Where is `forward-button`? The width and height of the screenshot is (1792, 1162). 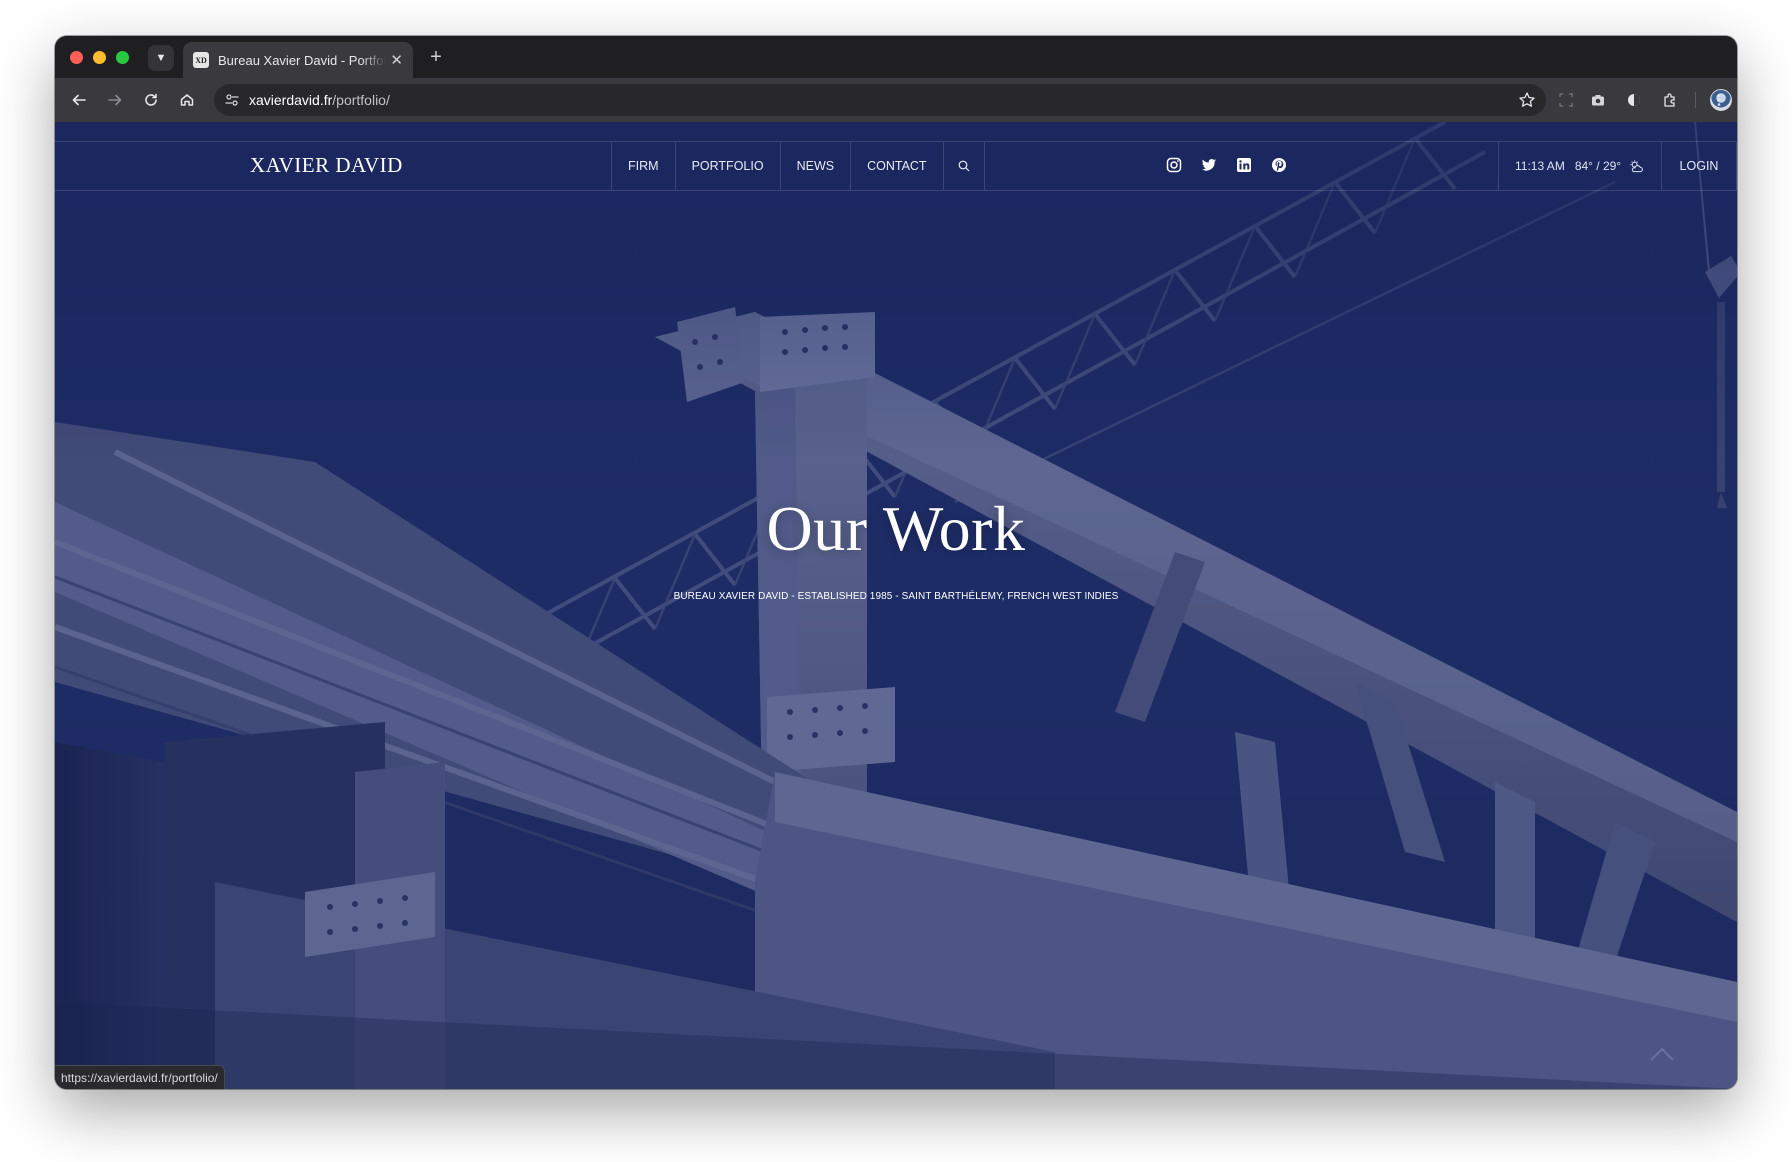
forward-button is located at coordinates (115, 100).